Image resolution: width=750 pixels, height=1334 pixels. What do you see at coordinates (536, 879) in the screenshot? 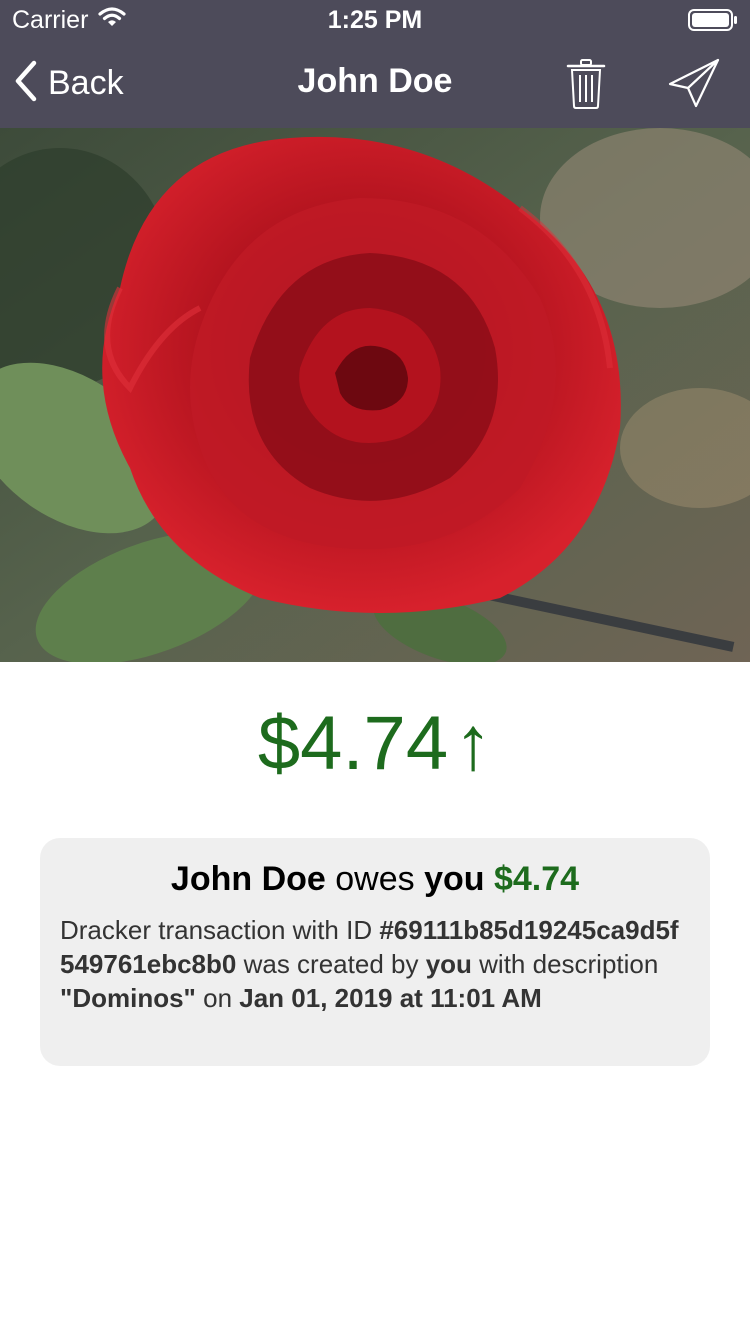
I see `owed-amount: $4.74` at bounding box center [536, 879].